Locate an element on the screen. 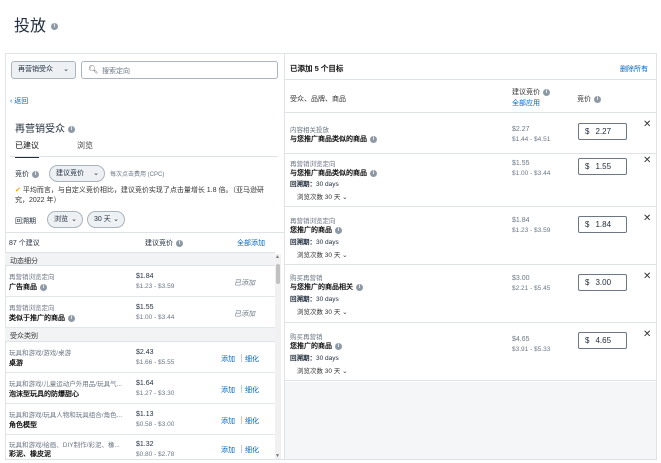 The height and width of the screenshot is (463, 661). item-title: 彩泥、橡皮泥 is located at coordinates (30, 454).